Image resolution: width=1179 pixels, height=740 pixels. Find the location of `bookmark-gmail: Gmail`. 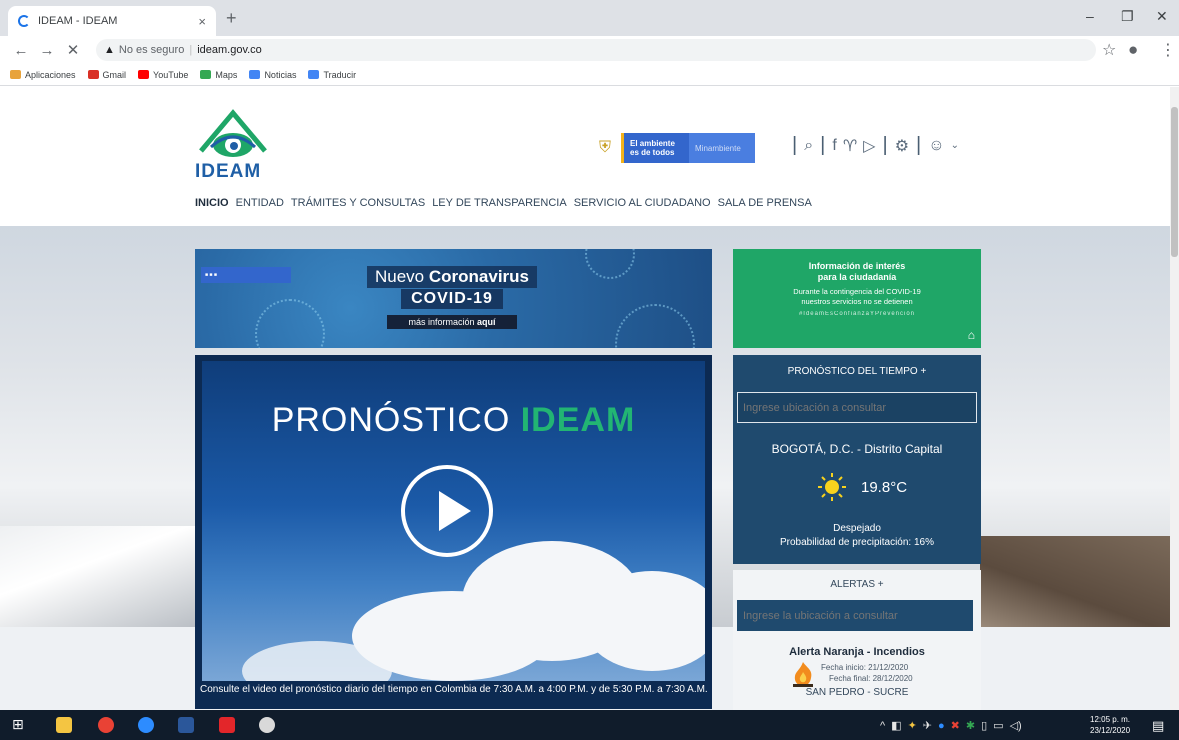

bookmark-gmail: Gmail is located at coordinates (107, 74).